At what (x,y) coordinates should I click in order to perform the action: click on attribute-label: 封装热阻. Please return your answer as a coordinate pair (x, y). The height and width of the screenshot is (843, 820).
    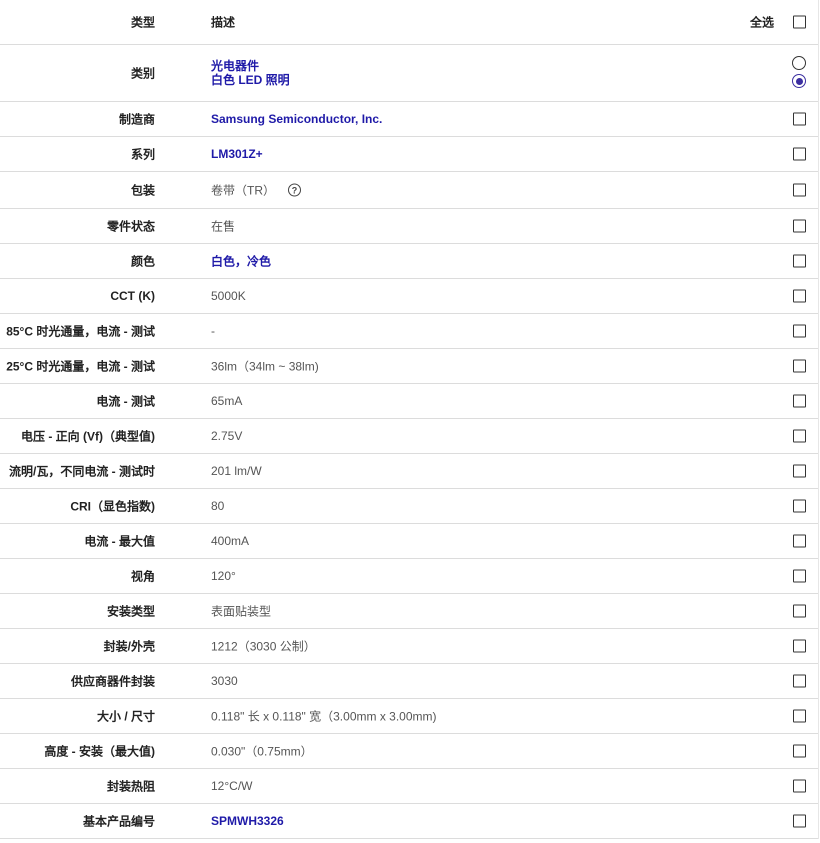
    Looking at the image, I should click on (130, 786).